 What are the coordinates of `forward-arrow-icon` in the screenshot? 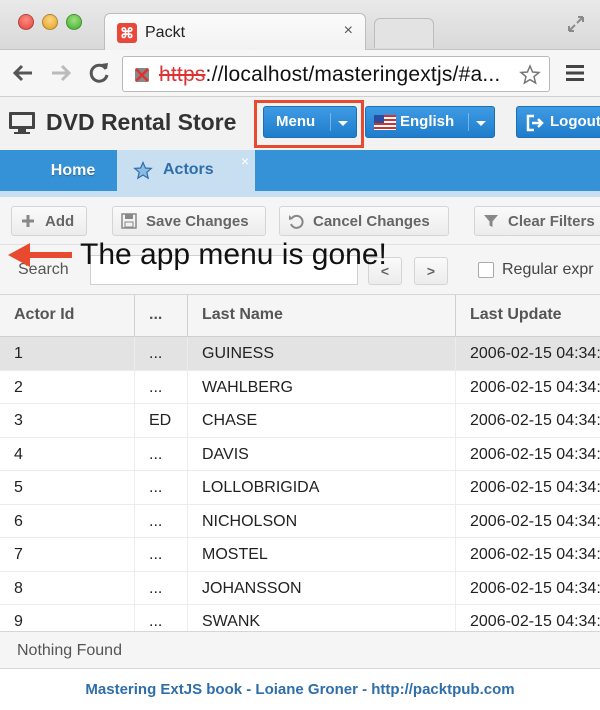 It's located at (61, 73).